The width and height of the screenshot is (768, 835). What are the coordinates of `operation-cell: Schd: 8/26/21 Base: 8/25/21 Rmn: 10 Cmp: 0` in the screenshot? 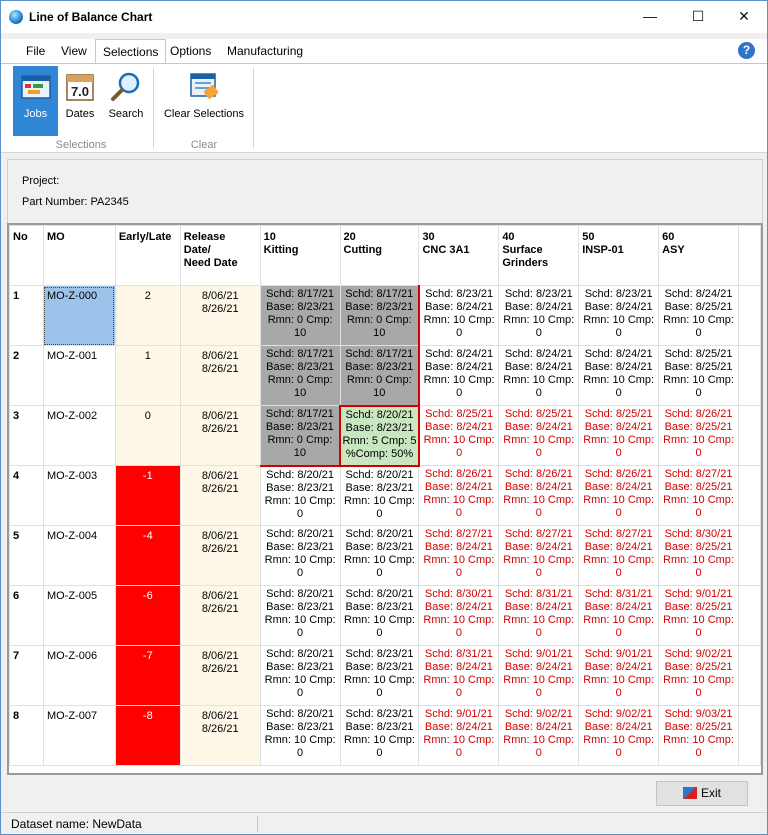 It's located at (698, 435).